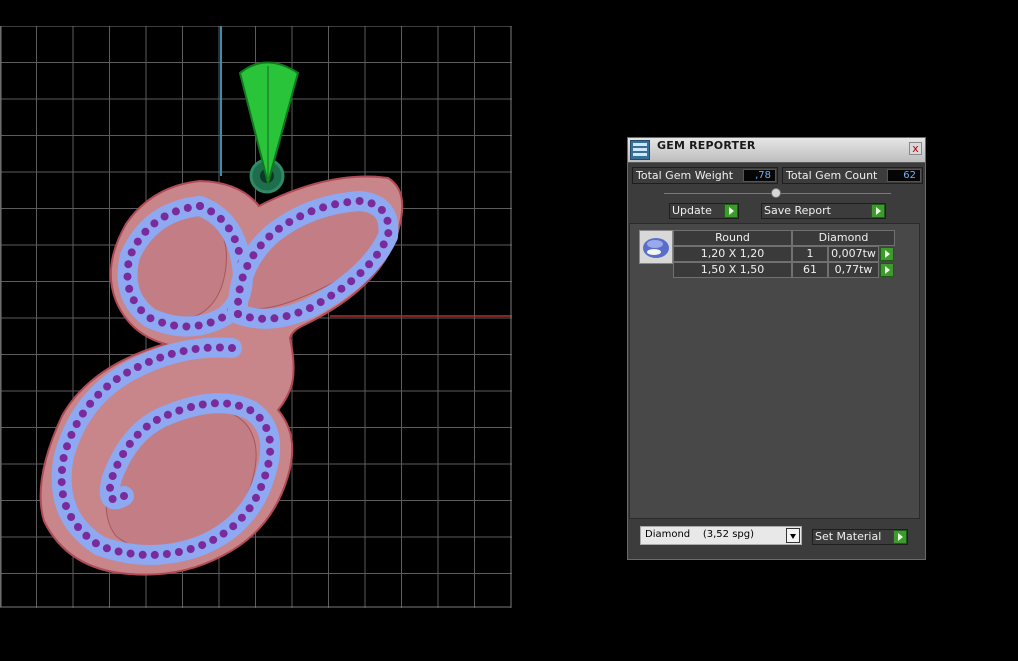 The height and width of the screenshot is (661, 1018). What do you see at coordinates (843, 238) in the screenshot?
I see `column-header-material: Diamond` at bounding box center [843, 238].